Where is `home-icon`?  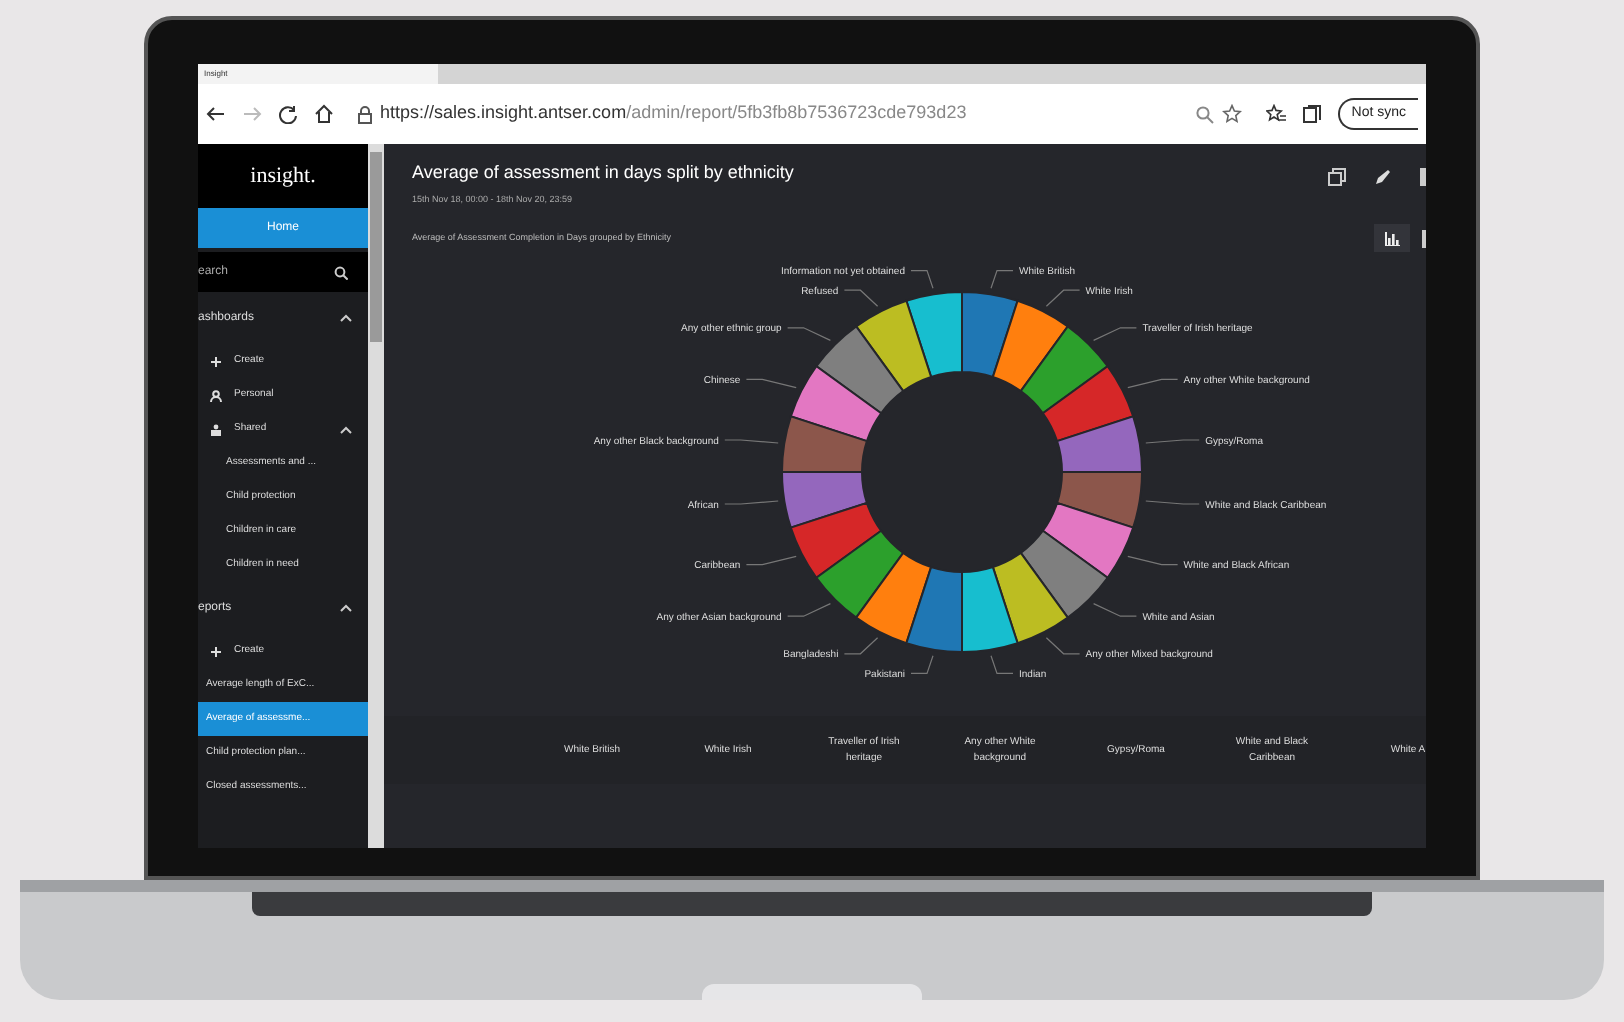 home-icon is located at coordinates (324, 114).